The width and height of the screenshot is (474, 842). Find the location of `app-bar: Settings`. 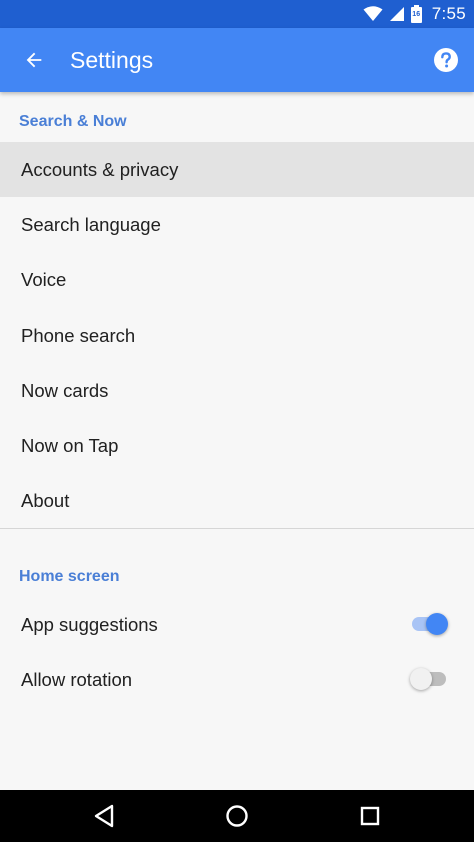

app-bar: Settings is located at coordinates (237, 60).